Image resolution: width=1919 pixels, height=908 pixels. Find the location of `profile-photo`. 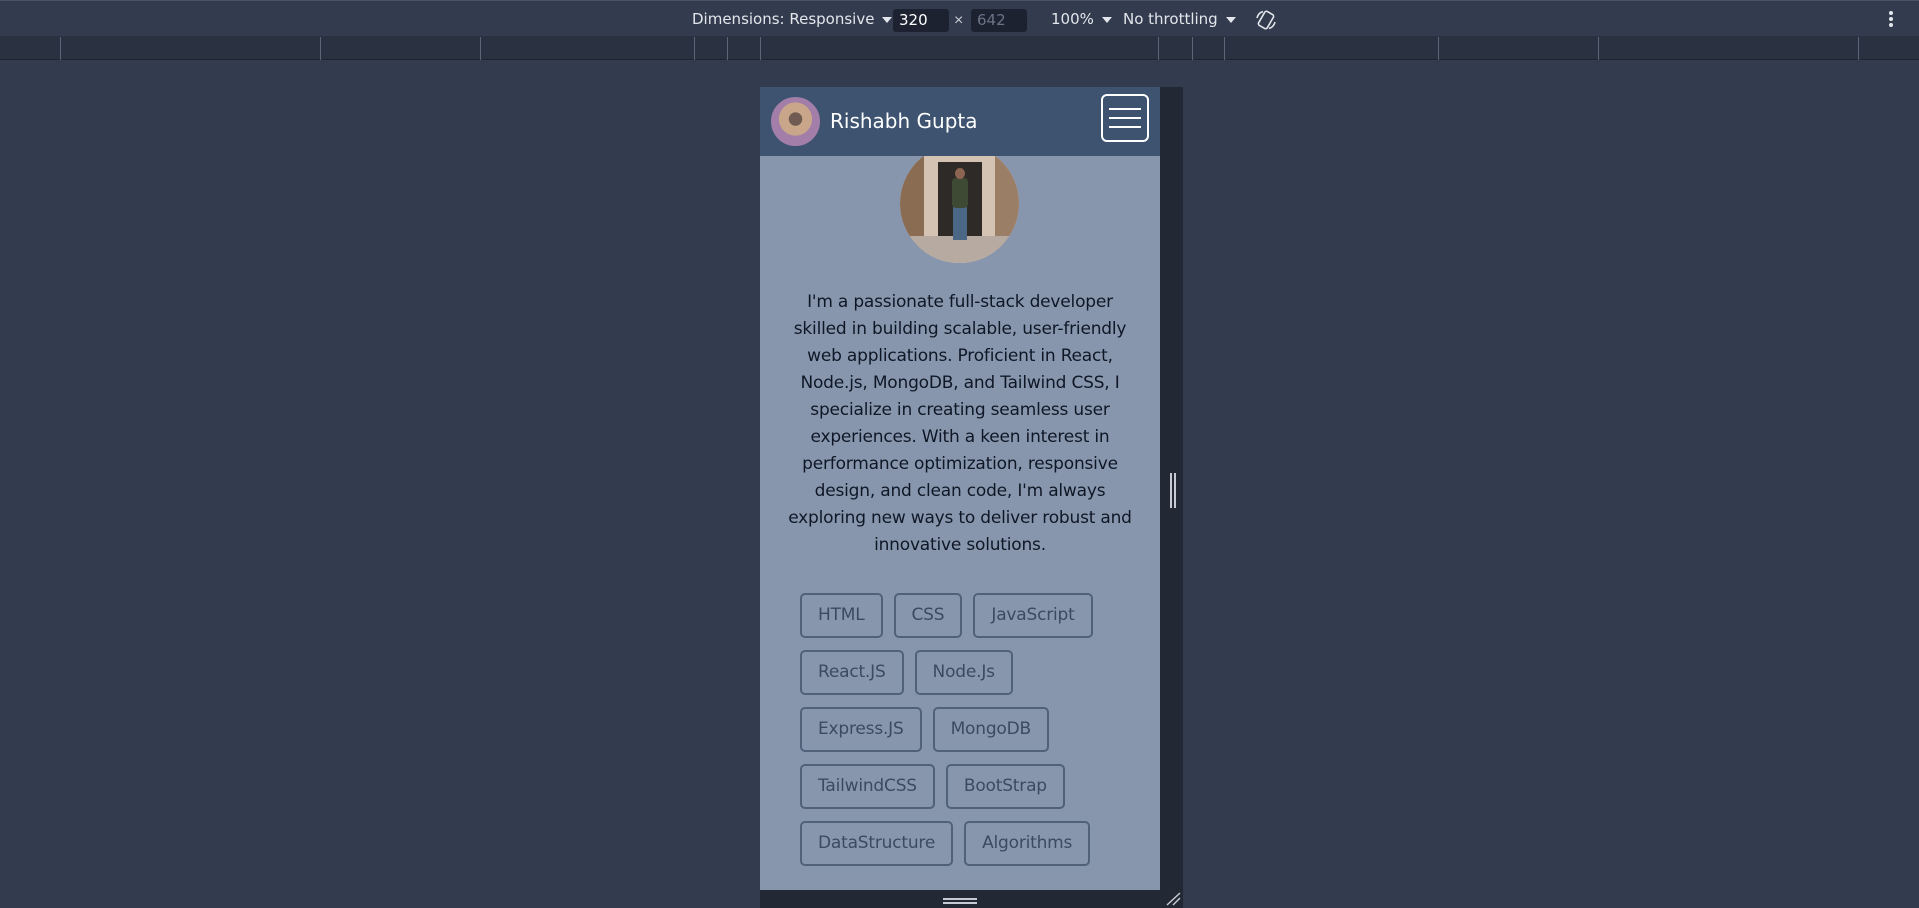

profile-photo is located at coordinates (959, 203).